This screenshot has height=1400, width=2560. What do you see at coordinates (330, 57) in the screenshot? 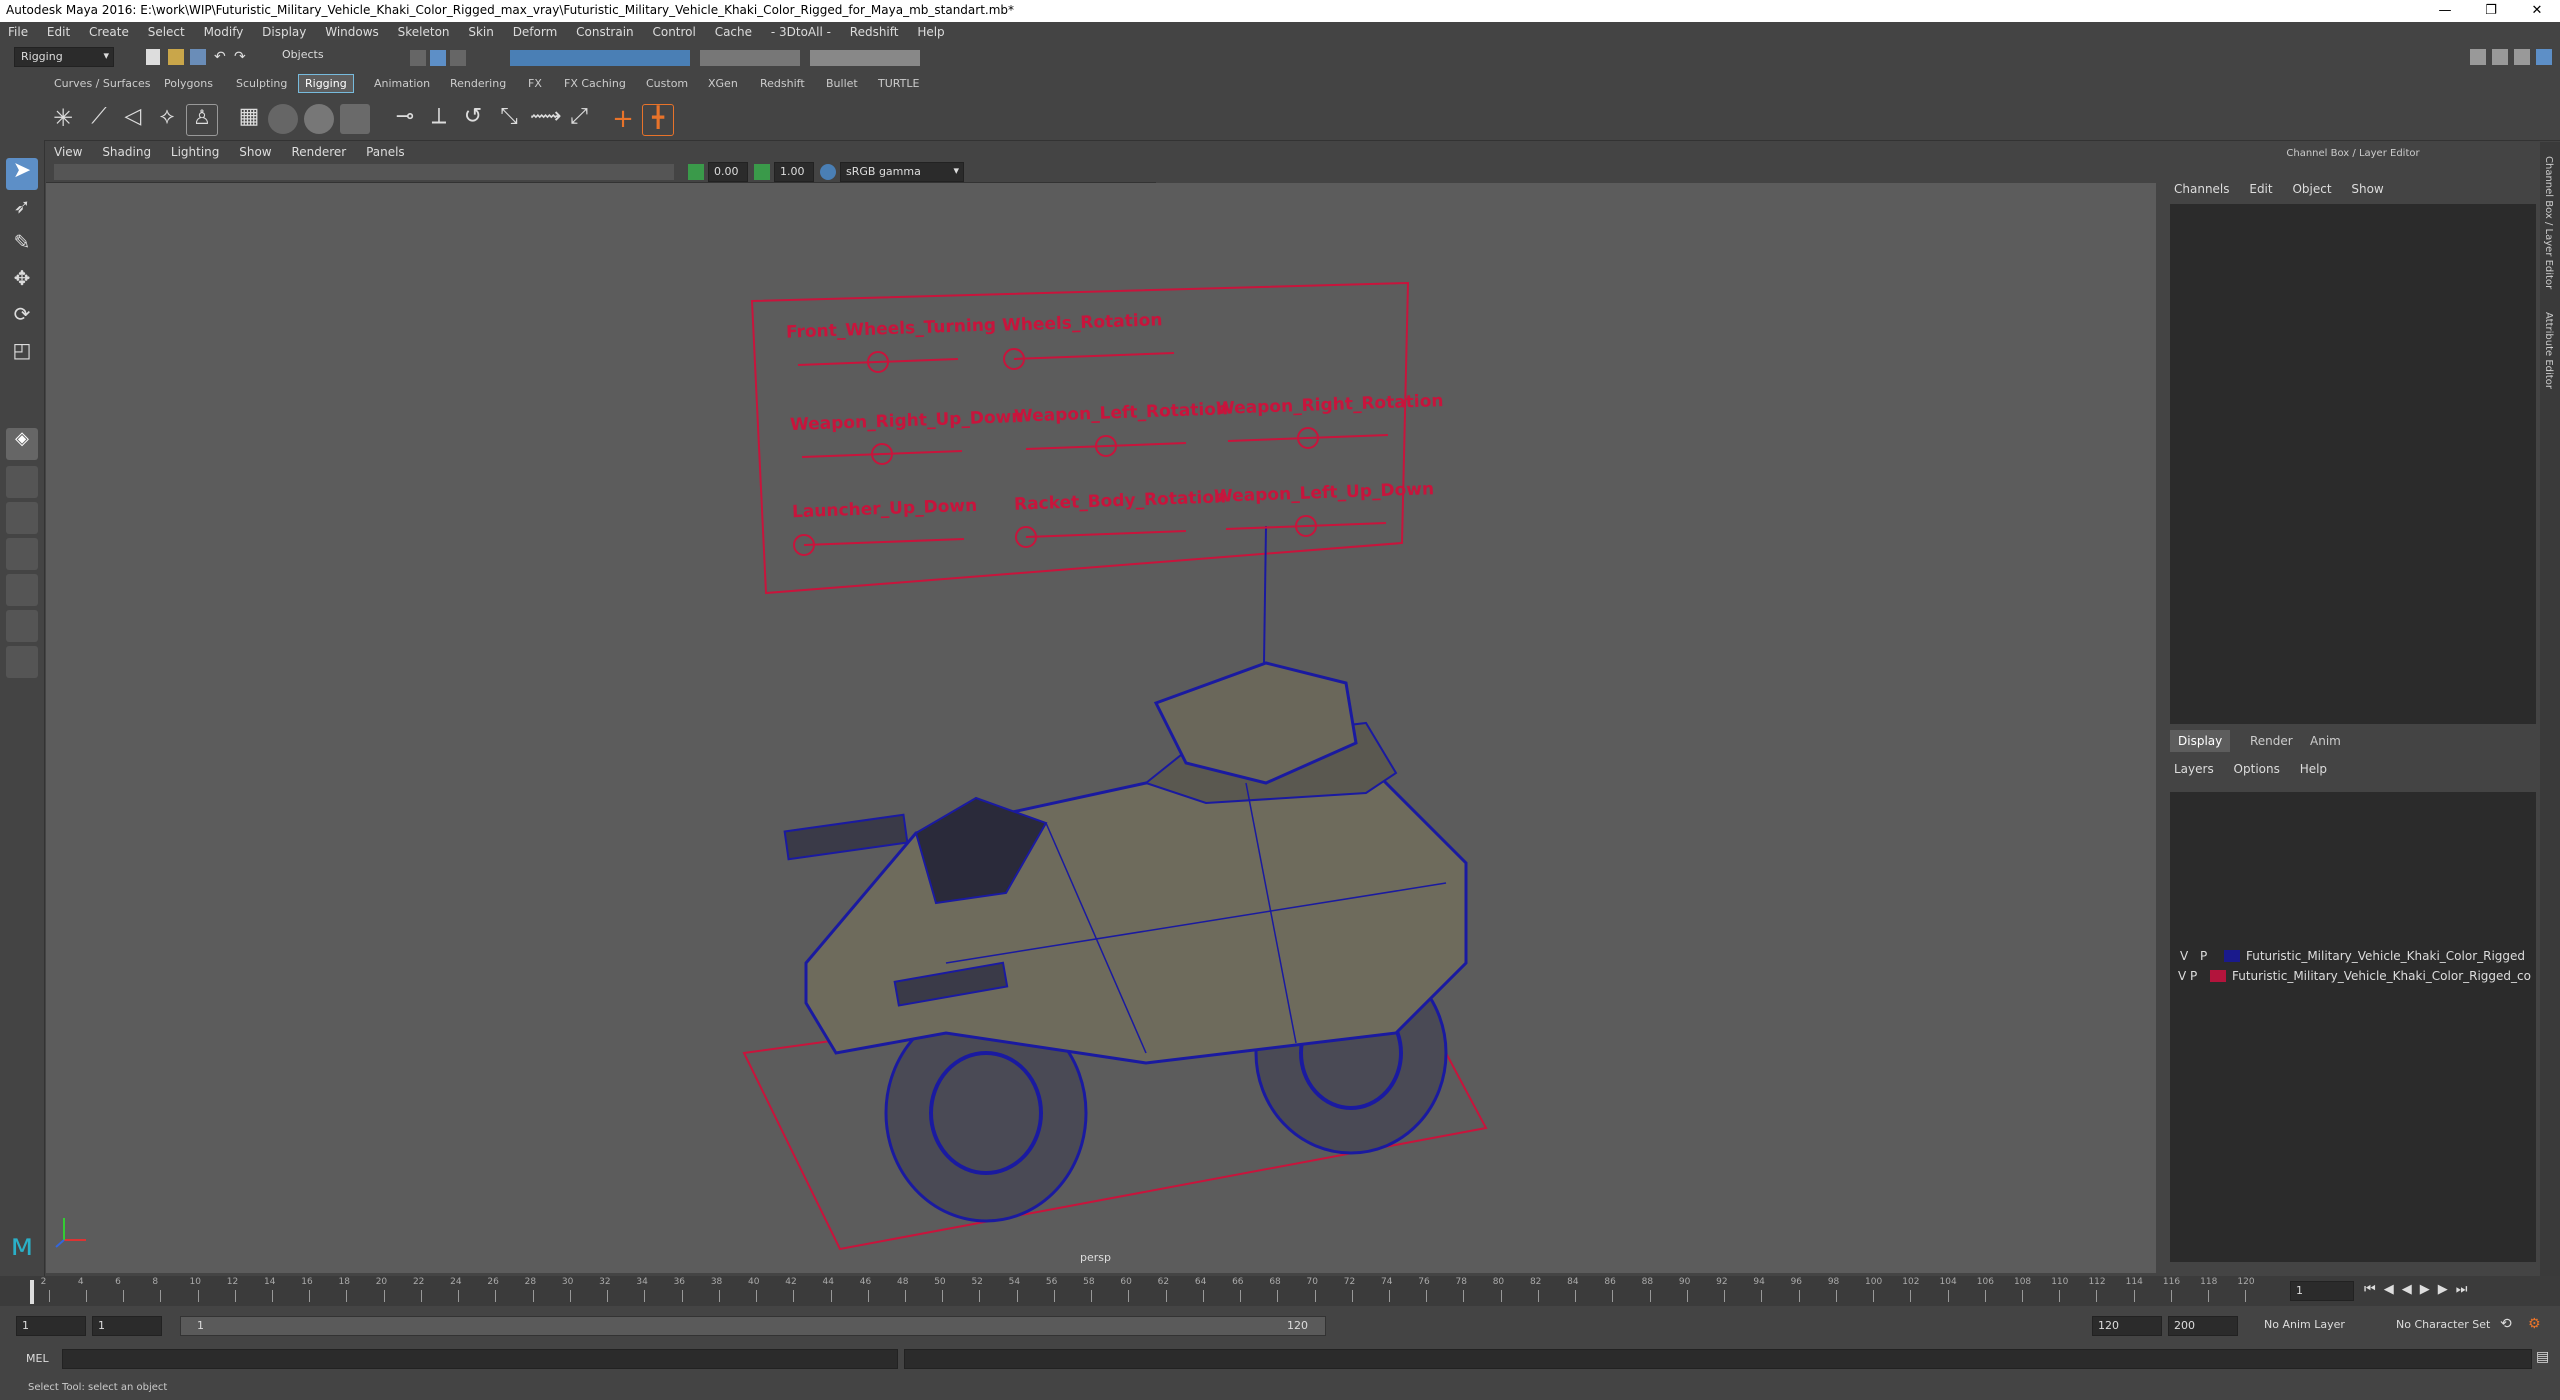
I see `selection-mode-dropdown: Objects` at bounding box center [330, 57].